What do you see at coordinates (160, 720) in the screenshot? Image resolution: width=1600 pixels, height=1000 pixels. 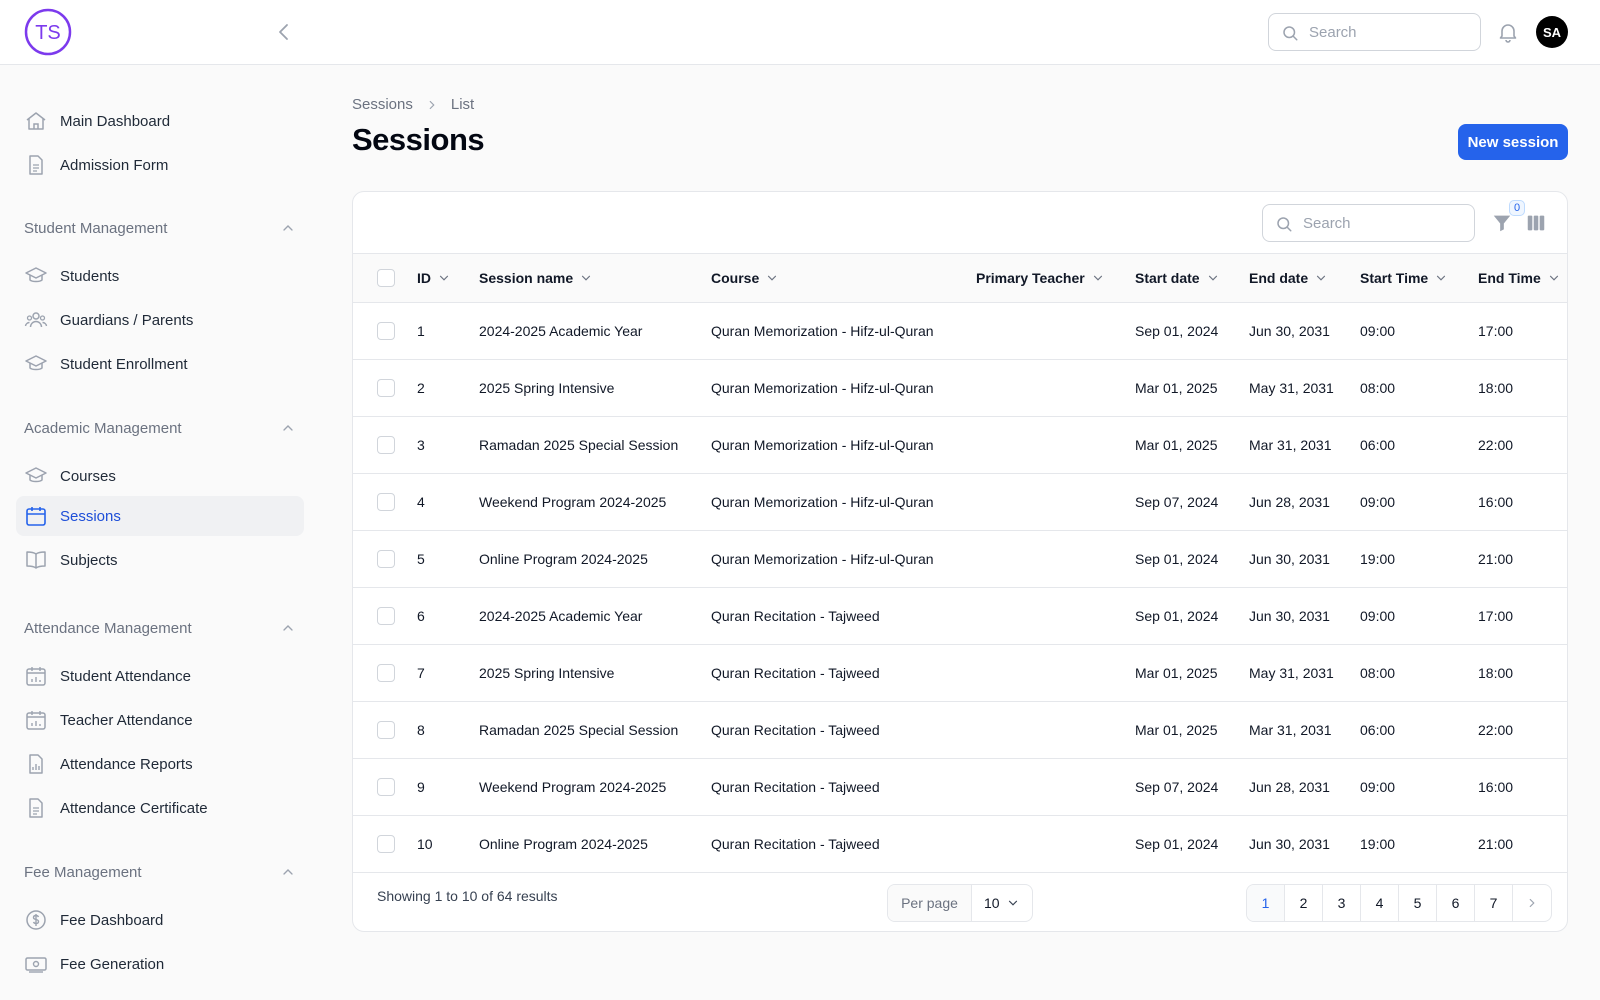 I see `sidebar-item-teacher-attendance: Teacher Attendance` at bounding box center [160, 720].